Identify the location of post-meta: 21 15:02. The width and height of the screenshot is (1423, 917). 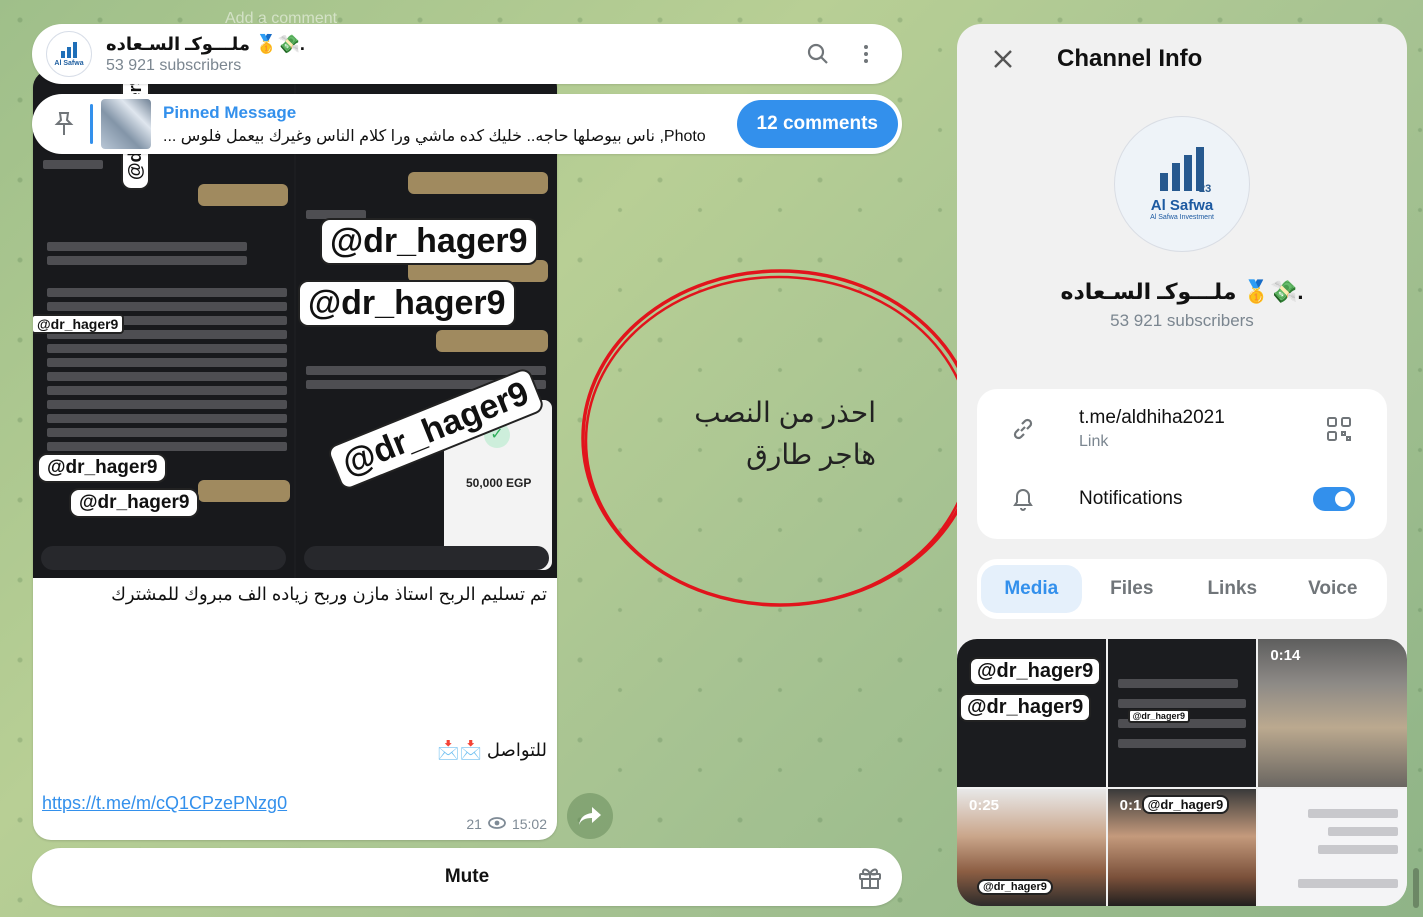
(506, 824).